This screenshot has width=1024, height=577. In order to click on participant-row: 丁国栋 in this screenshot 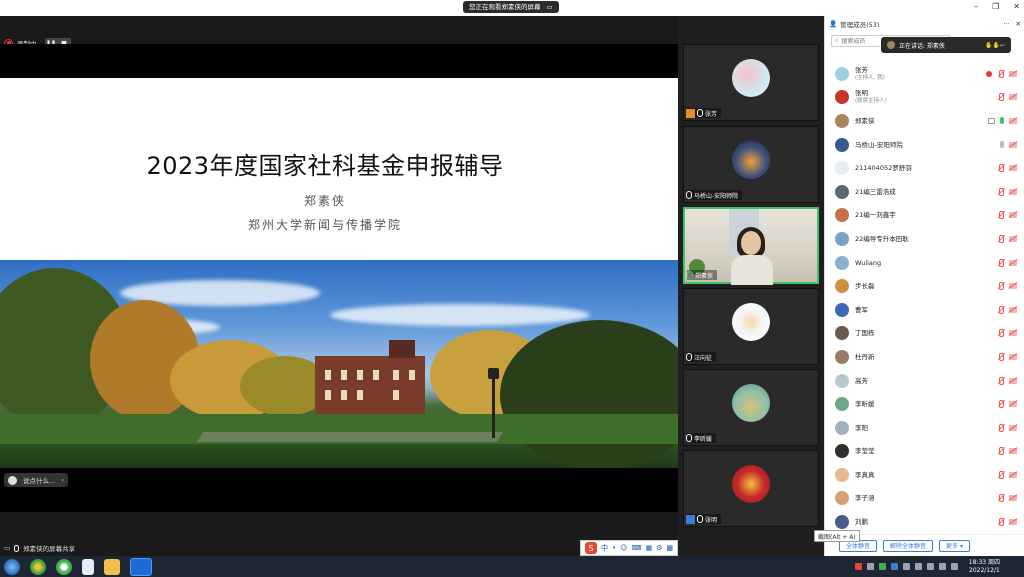, I will do `click(924, 334)`.